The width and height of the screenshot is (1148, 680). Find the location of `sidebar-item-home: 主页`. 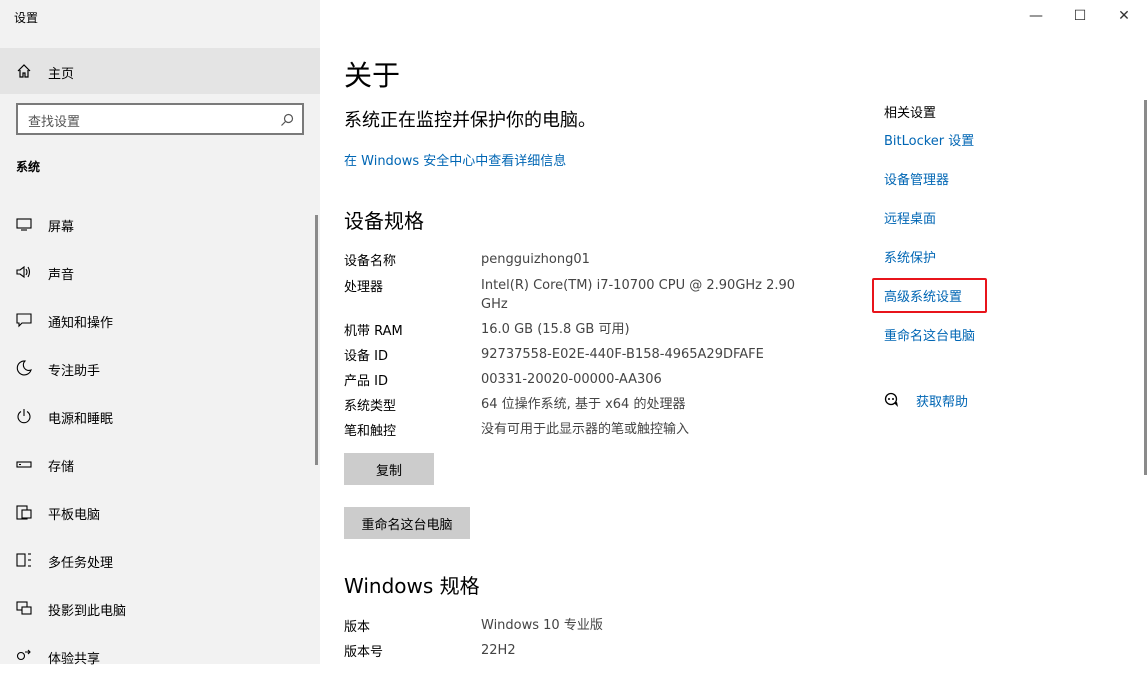

sidebar-item-home: 主页 is located at coordinates (160, 71).